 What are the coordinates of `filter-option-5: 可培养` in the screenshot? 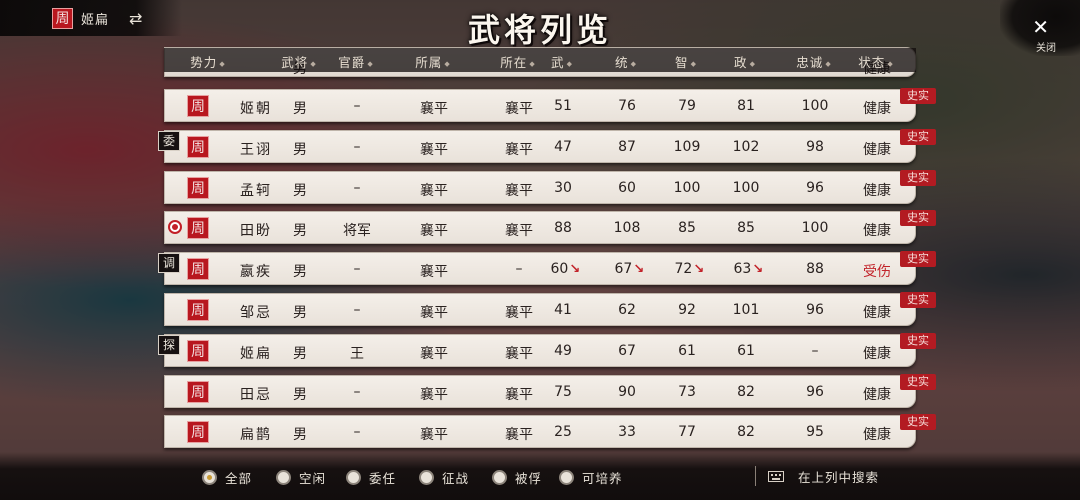 It's located at (591, 477).